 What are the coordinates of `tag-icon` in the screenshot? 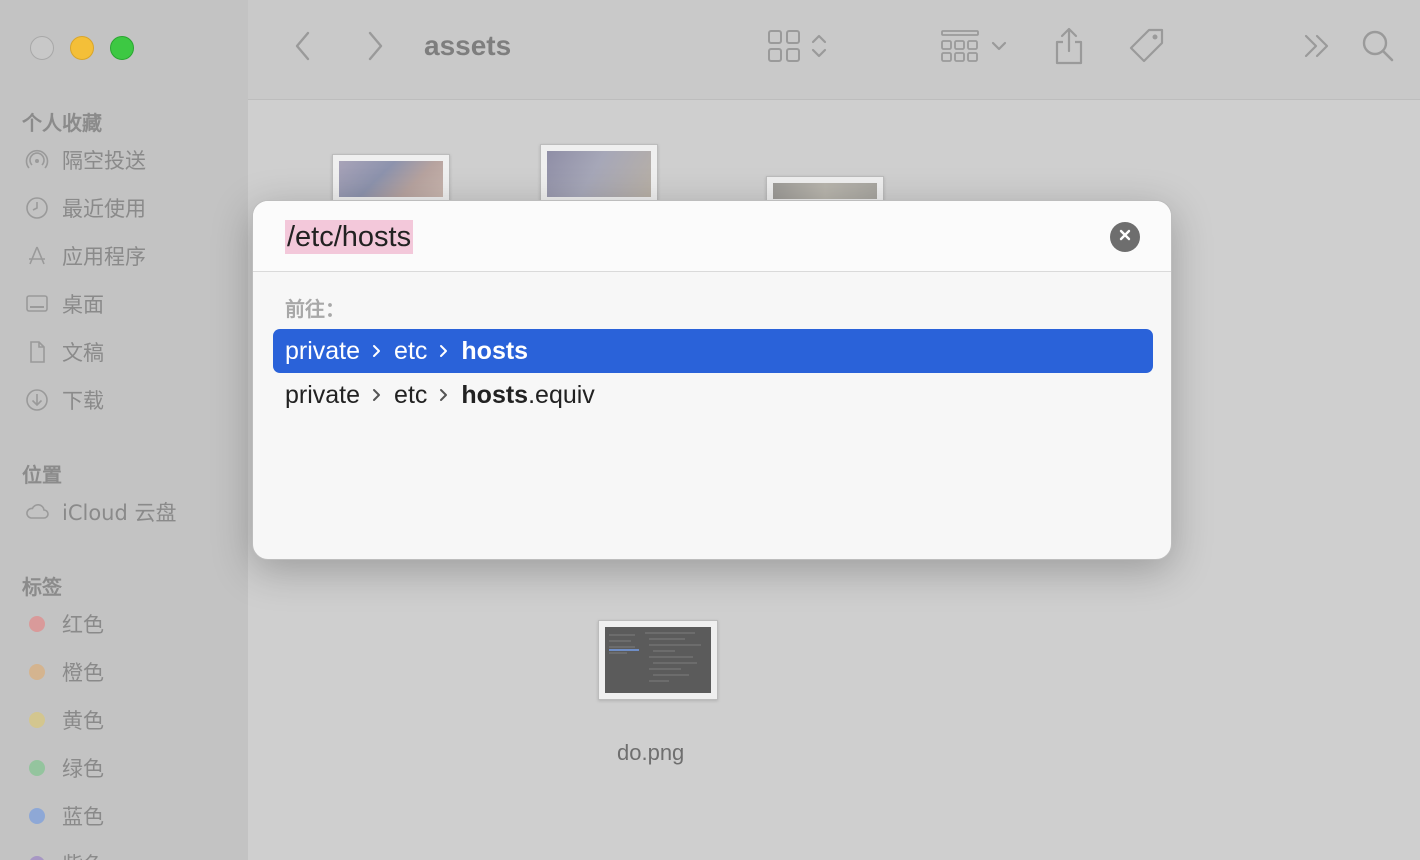 It's located at (1147, 48).